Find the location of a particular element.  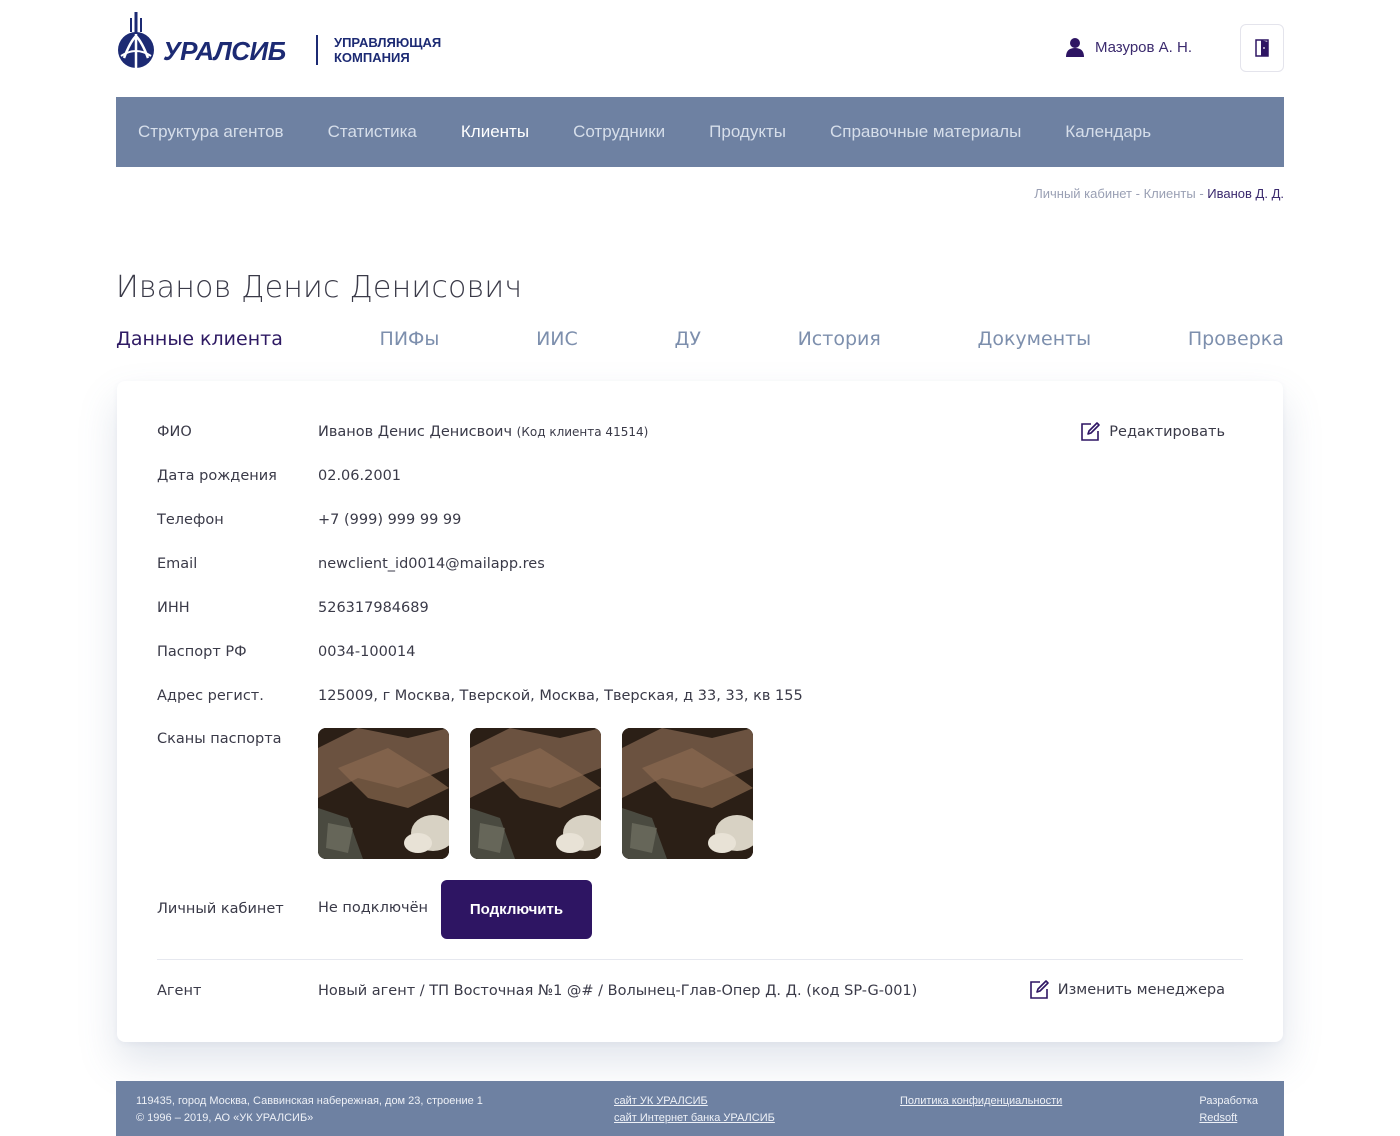

tab-pif: ПИФы is located at coordinates (410, 339).